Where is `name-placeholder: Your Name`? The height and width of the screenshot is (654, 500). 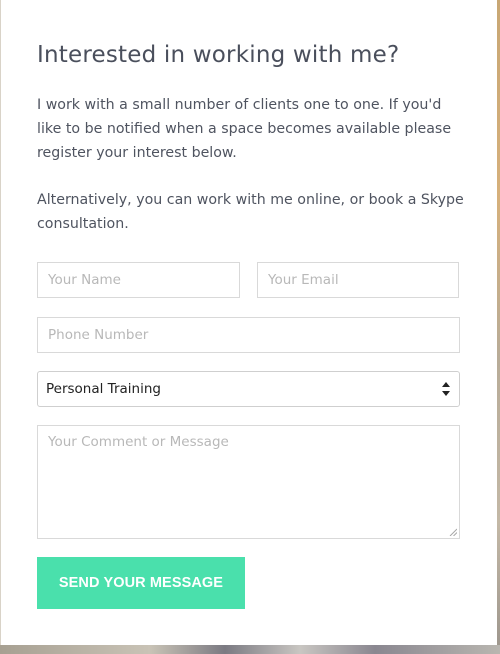
name-placeholder: Your Name is located at coordinates (84, 280).